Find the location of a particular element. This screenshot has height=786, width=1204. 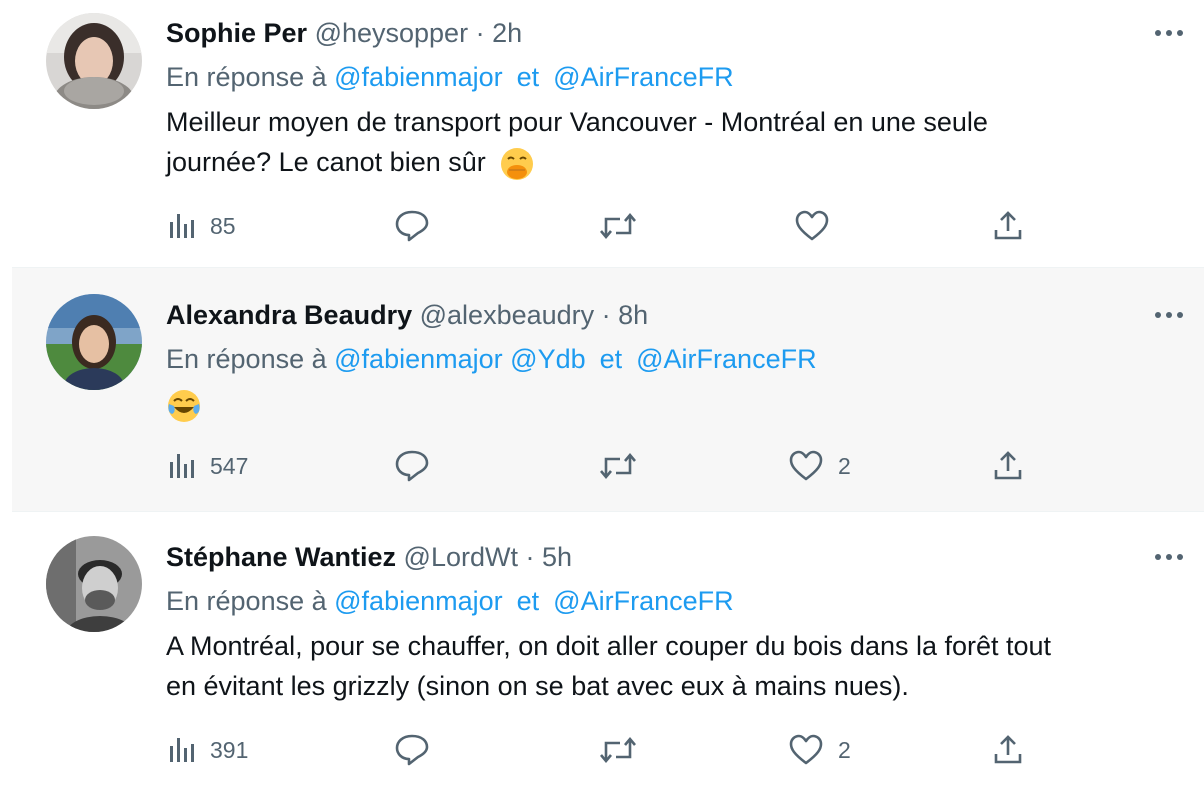

author-handle: @alexbeaudry is located at coordinates (507, 315).